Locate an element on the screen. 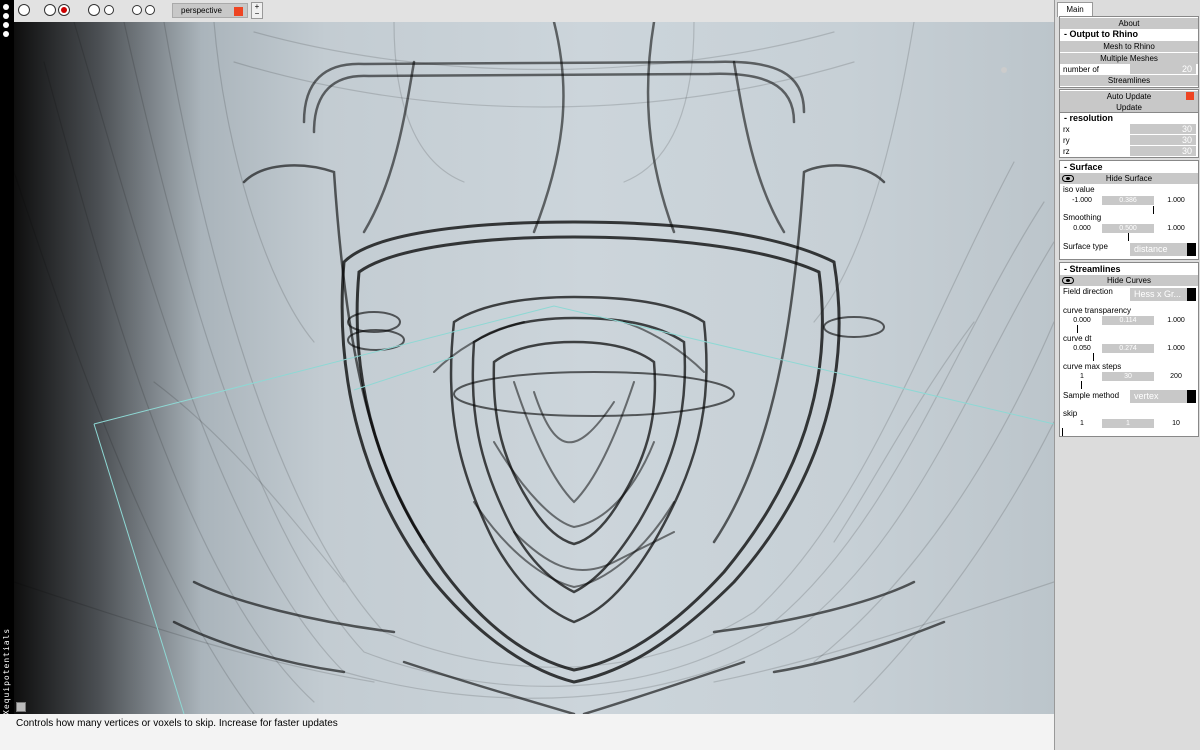 Image resolution: width=1200 pixels, height=750 pixels. curve-dt-current: 0.274 is located at coordinates (1128, 348).